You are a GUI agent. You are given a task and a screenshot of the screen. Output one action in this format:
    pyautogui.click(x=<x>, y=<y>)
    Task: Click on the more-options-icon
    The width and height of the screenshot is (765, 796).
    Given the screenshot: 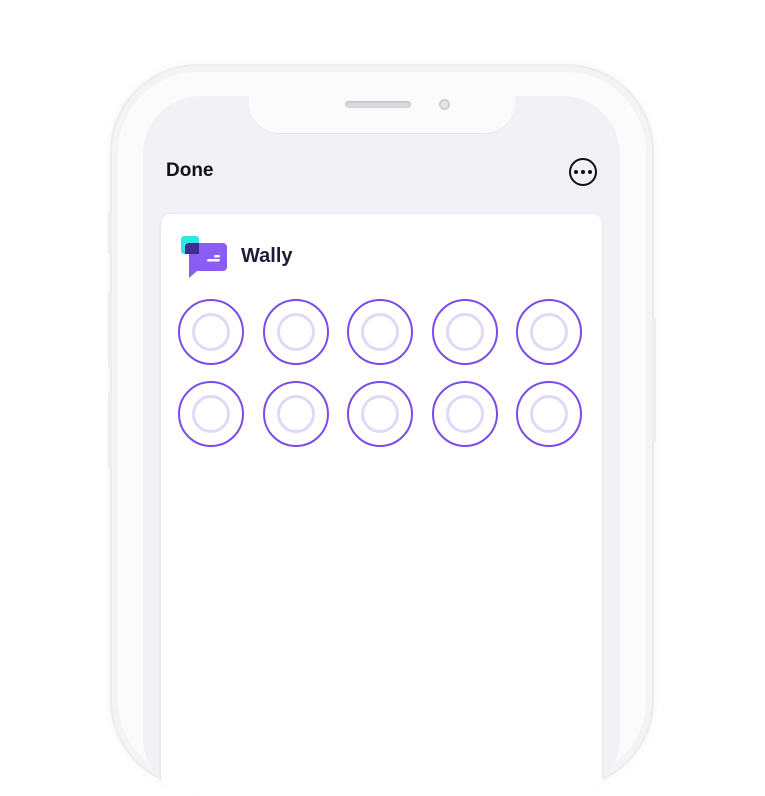 What is the action you would take?
    pyautogui.click(x=583, y=172)
    